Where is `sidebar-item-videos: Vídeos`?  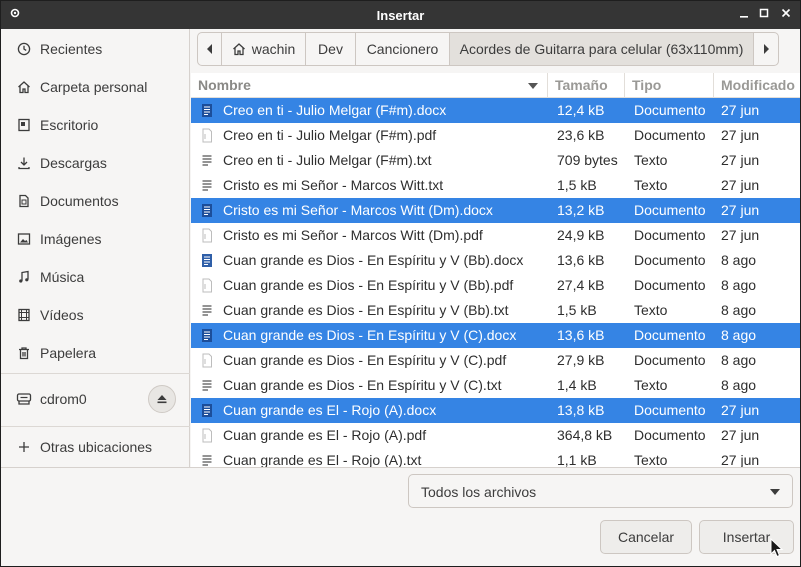 sidebar-item-videos: Vídeos is located at coordinates (95, 315).